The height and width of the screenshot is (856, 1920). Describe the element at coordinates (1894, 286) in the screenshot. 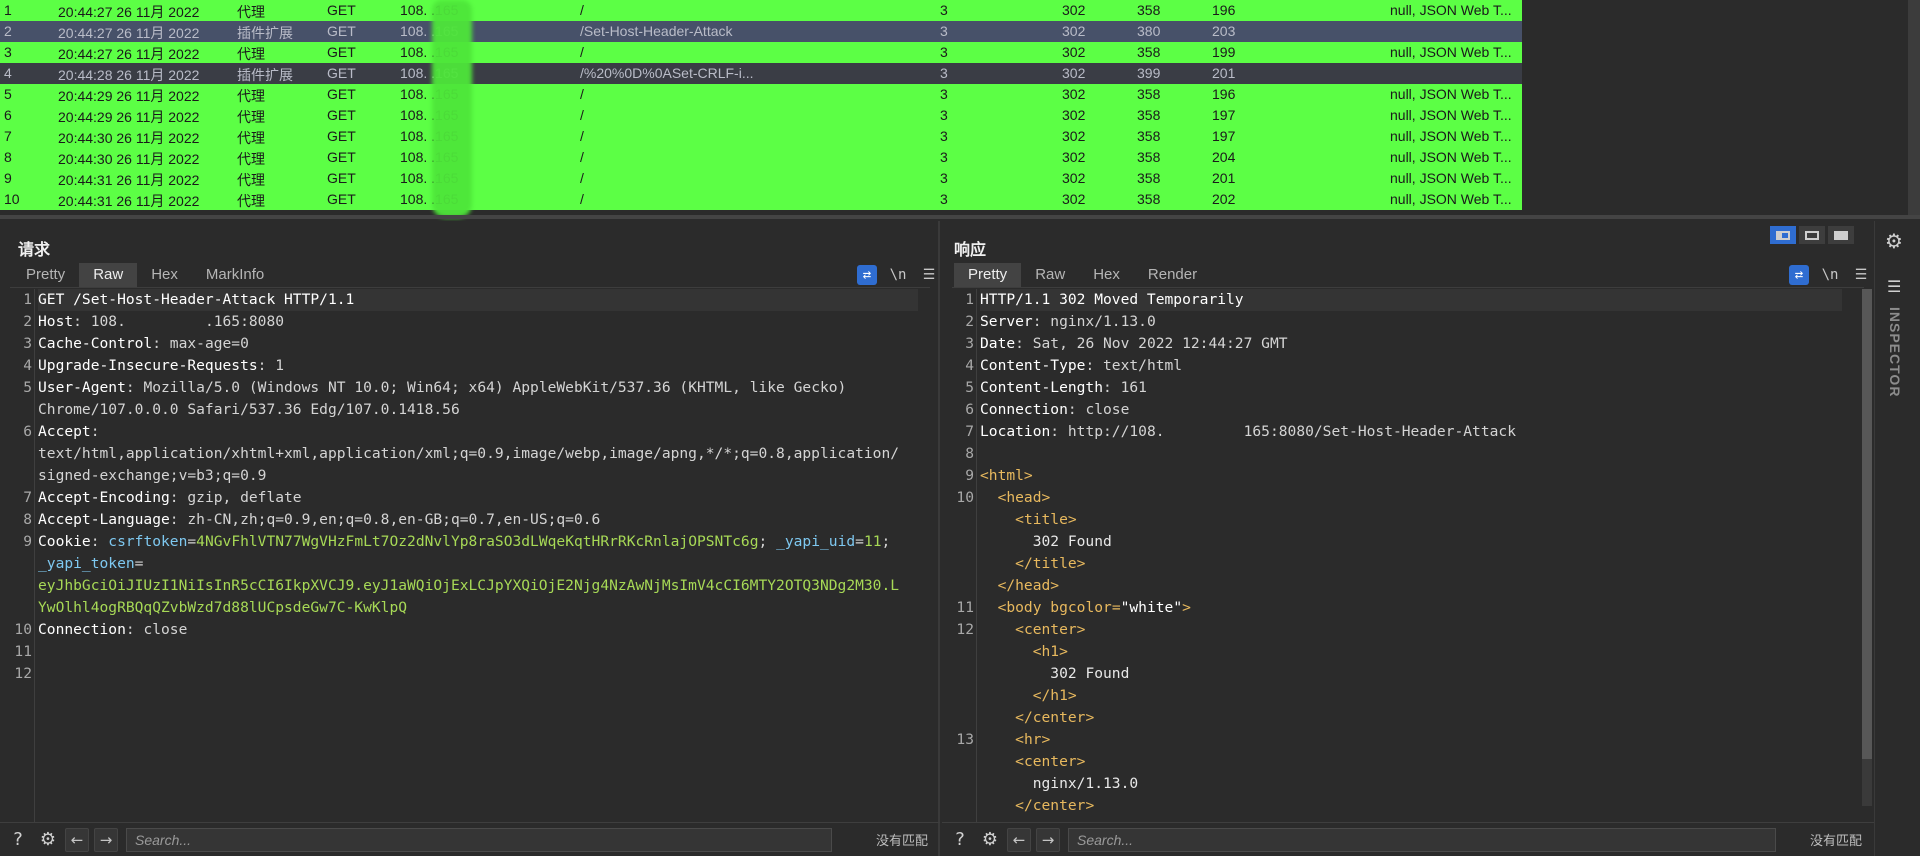

I see `inspector-toggle-icon: ☰` at that location.